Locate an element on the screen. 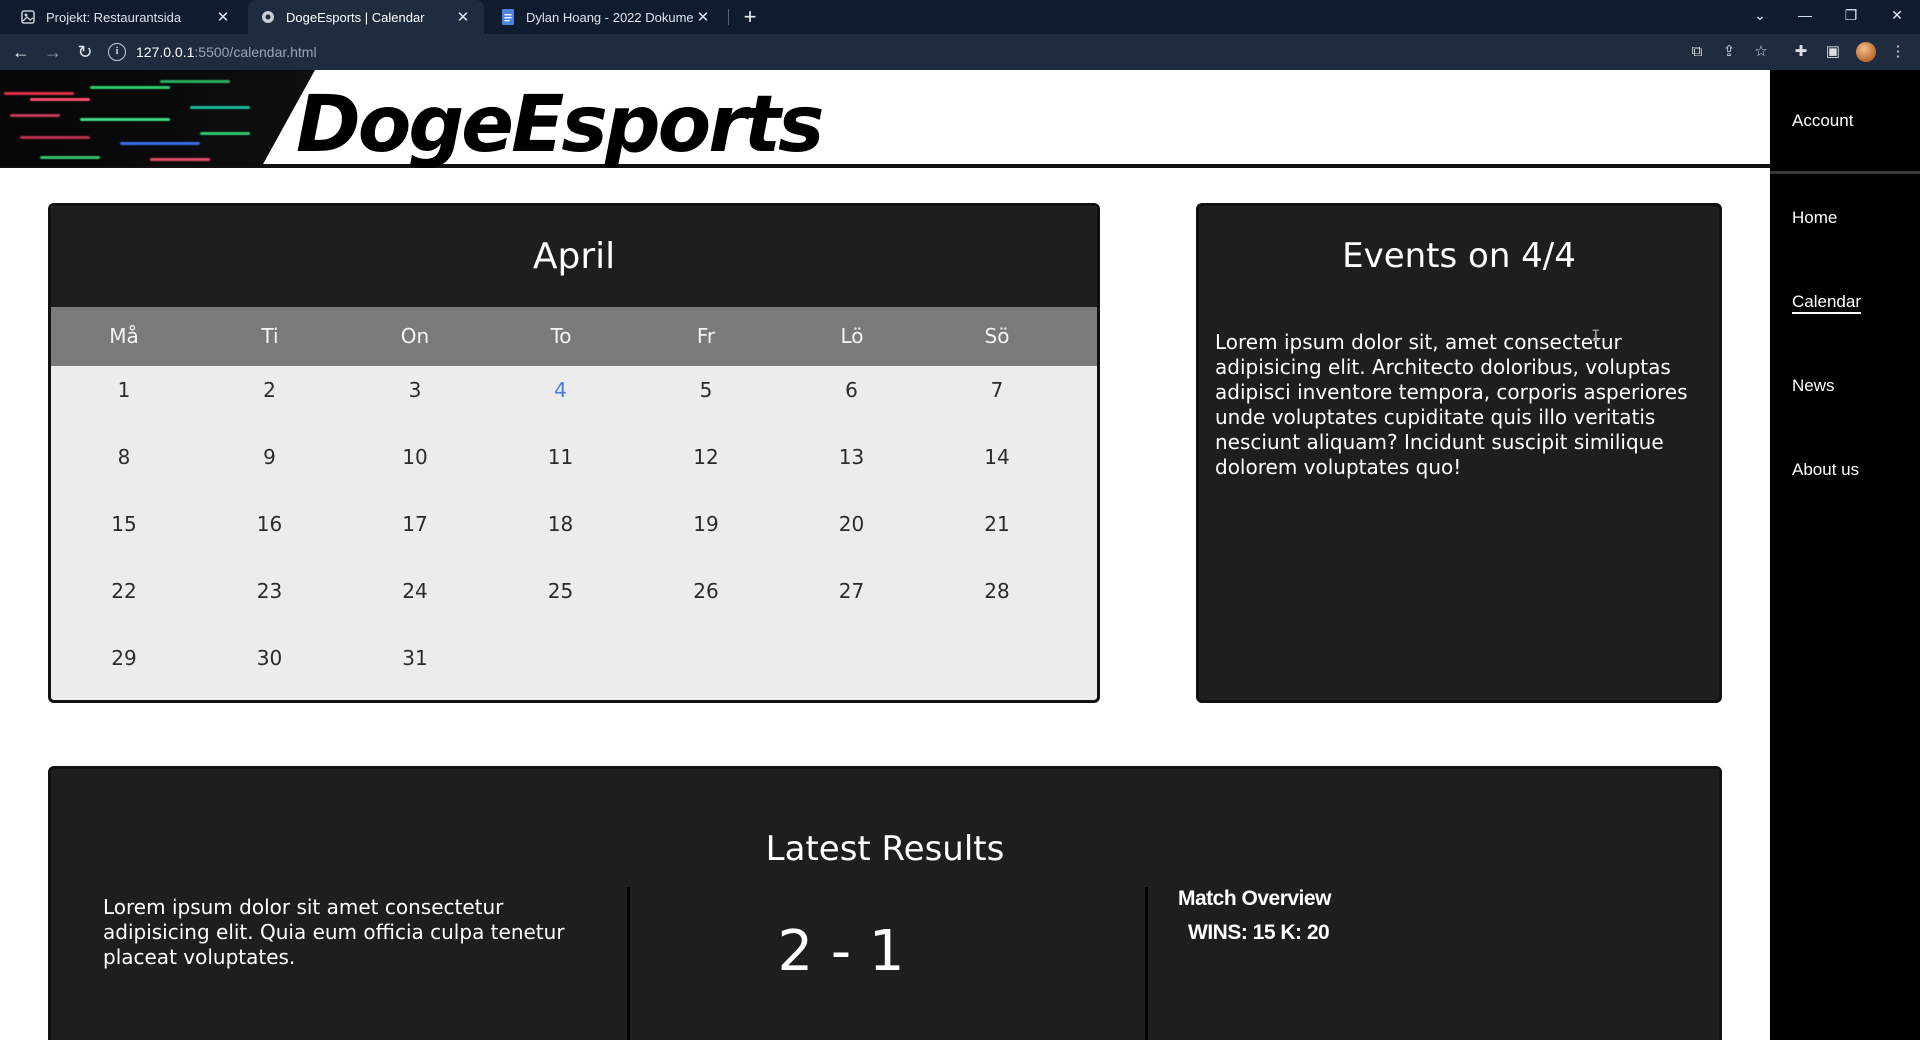 The height and width of the screenshot is (1040, 1920). address-bar: i 127.0.0.1:5500/calendar.html is located at coordinates (898, 52).